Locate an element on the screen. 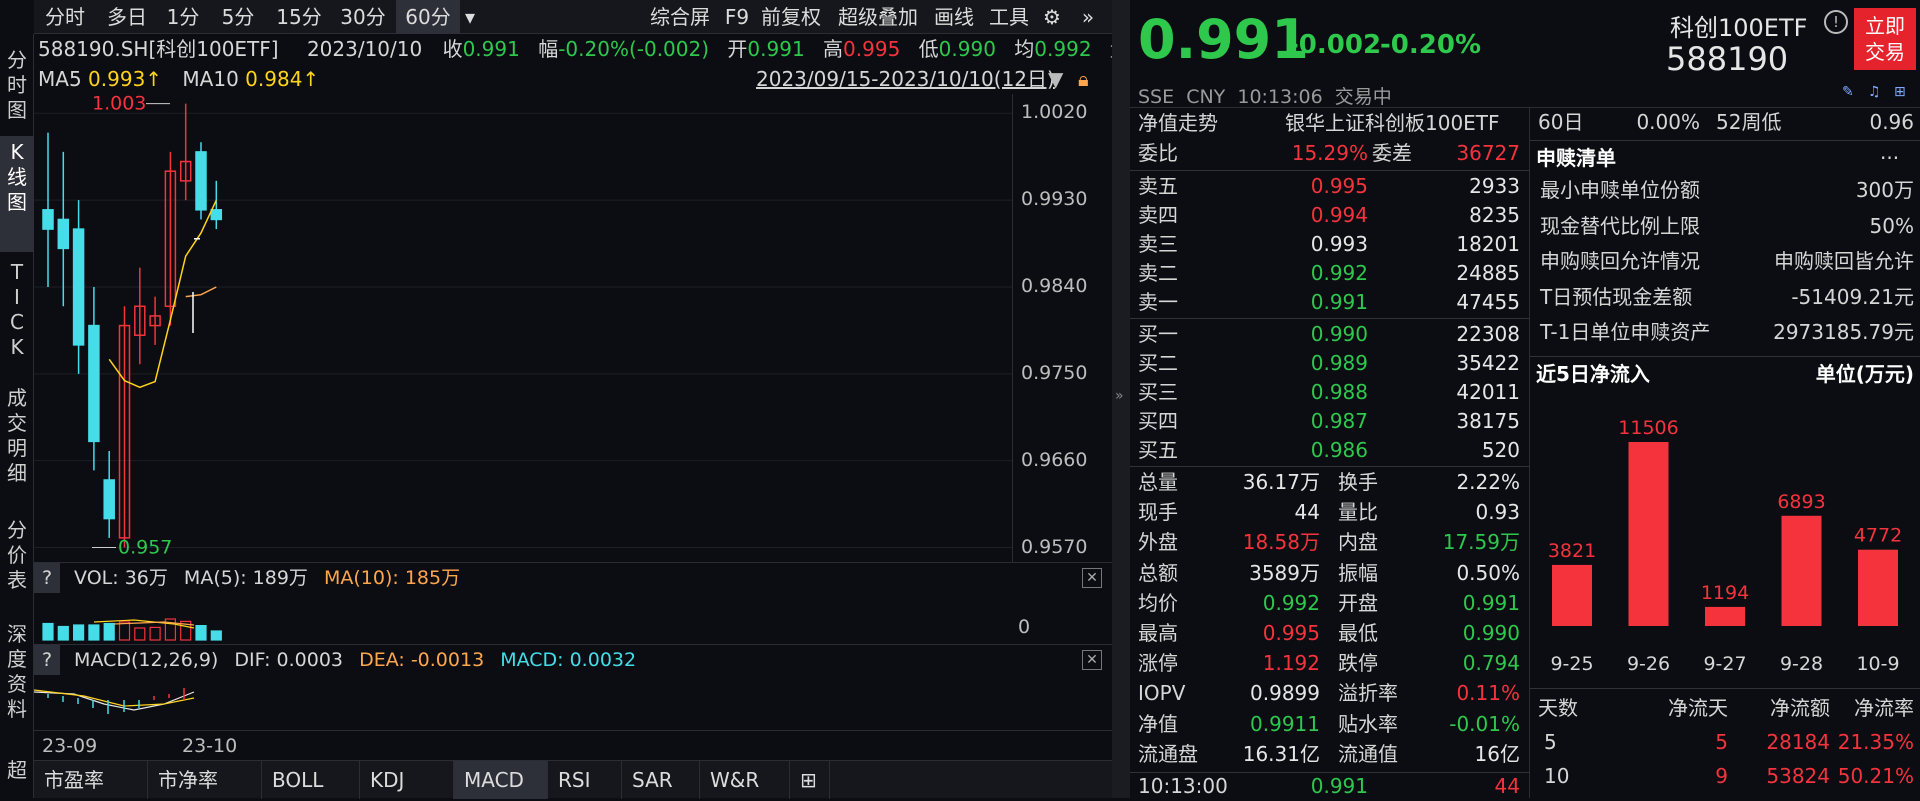  indicator-tab-4: MACD is located at coordinates (501, 780).